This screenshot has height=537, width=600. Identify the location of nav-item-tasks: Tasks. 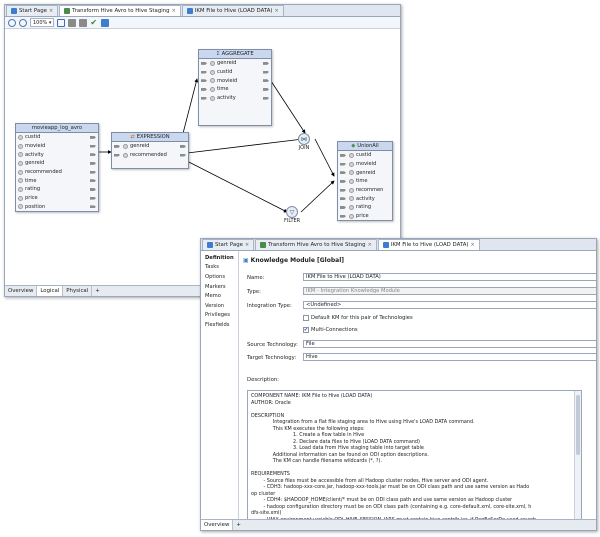
(219, 268).